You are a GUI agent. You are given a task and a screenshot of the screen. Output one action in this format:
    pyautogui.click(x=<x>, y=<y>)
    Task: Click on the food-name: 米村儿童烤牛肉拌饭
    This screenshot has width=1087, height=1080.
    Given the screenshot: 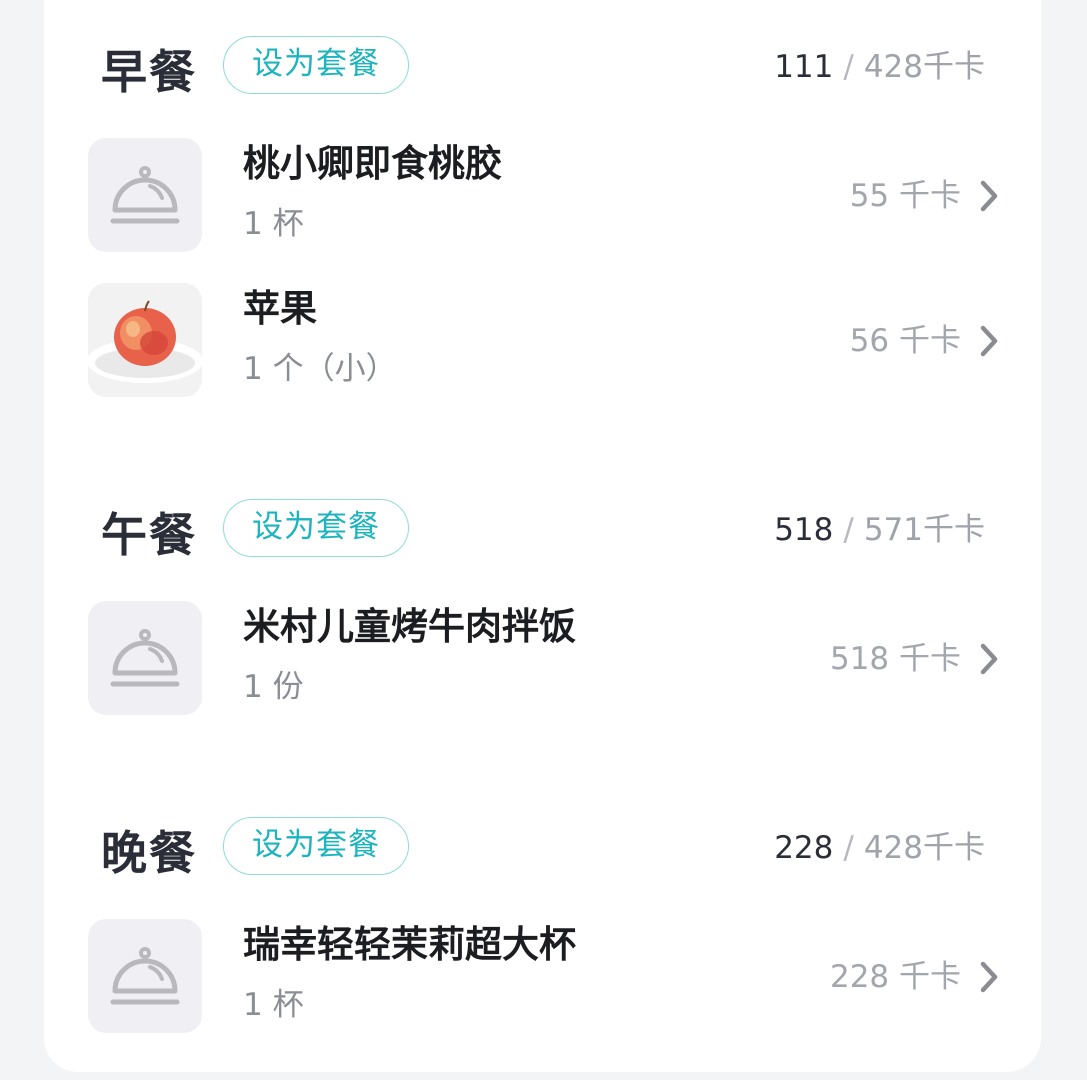 What is the action you would take?
    pyautogui.click(x=409, y=626)
    